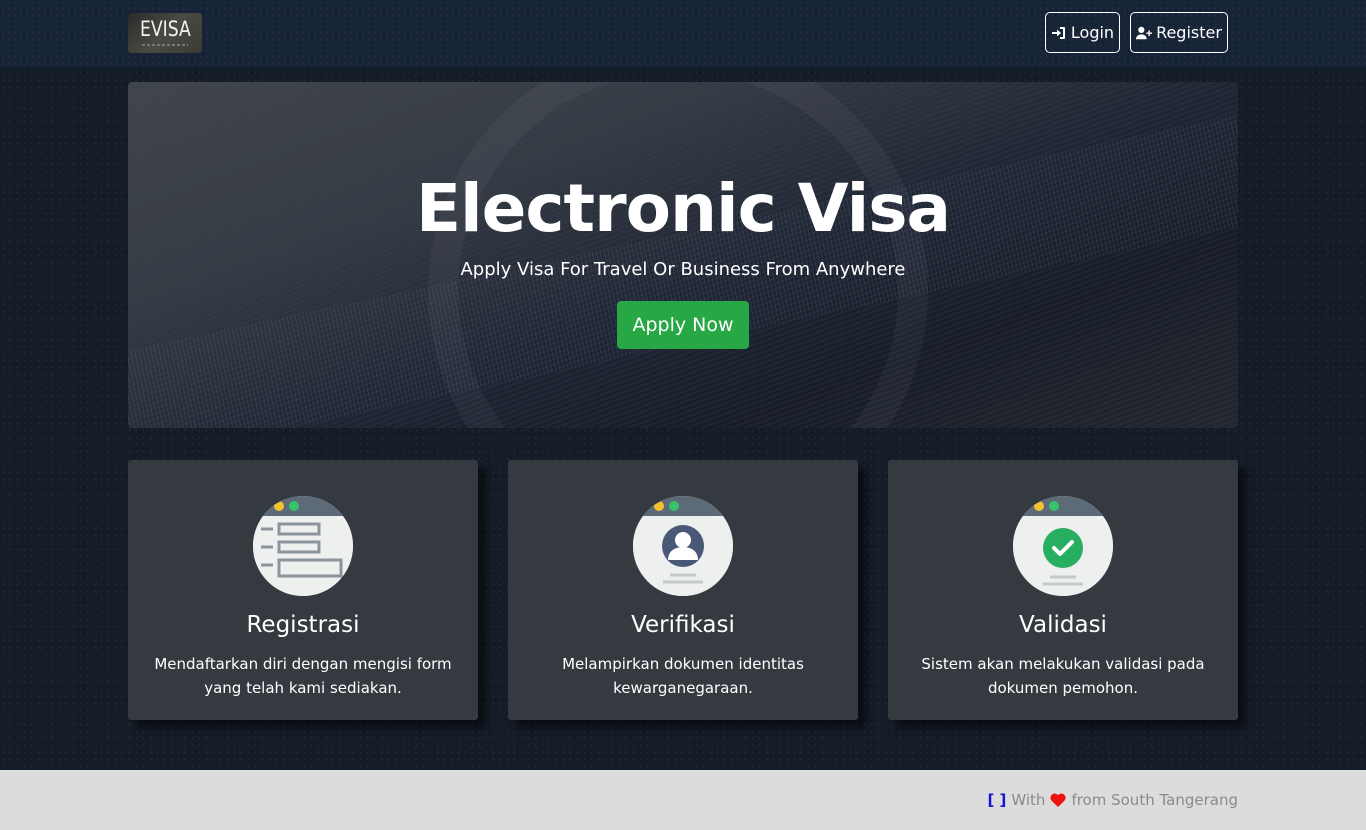  Describe the element at coordinates (1154, 800) in the screenshot. I see `footer-from: from South Tangerang` at that location.